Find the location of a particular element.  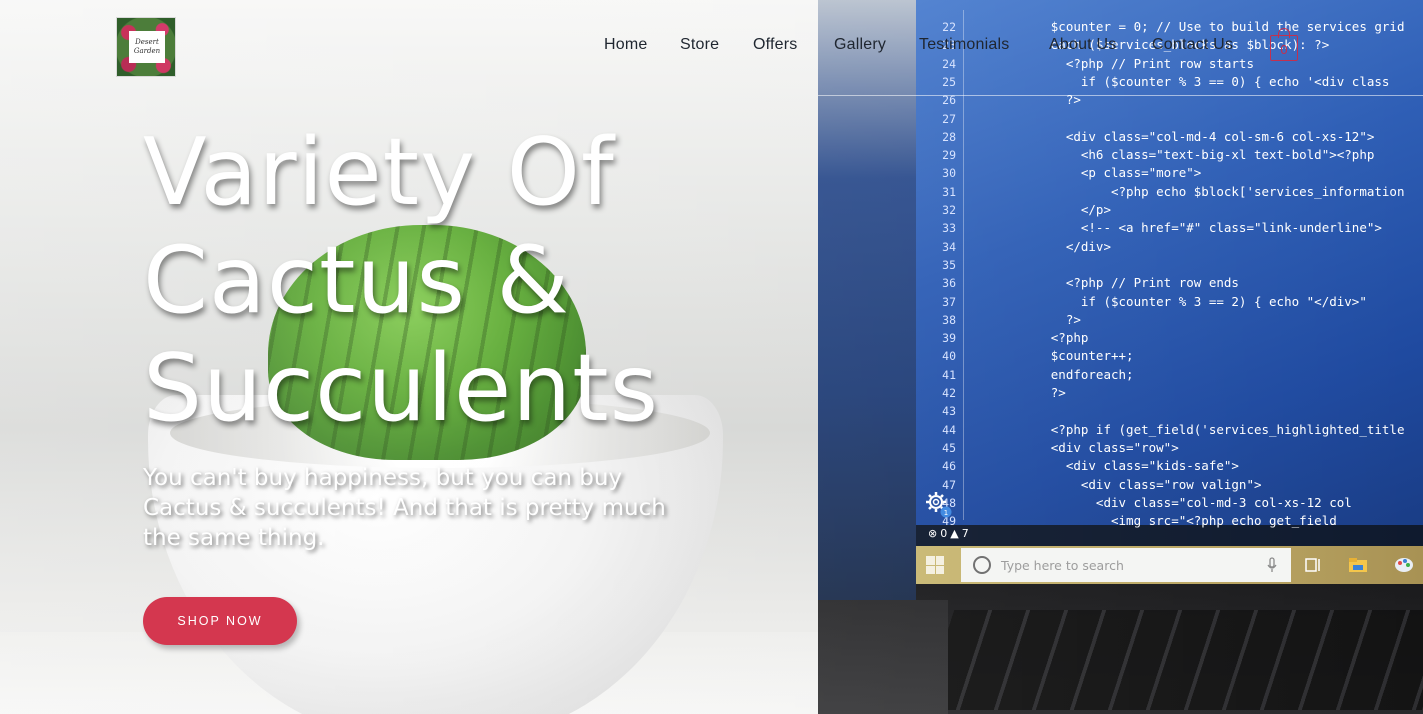

logo-line-2: Garden is located at coordinates (147, 51).